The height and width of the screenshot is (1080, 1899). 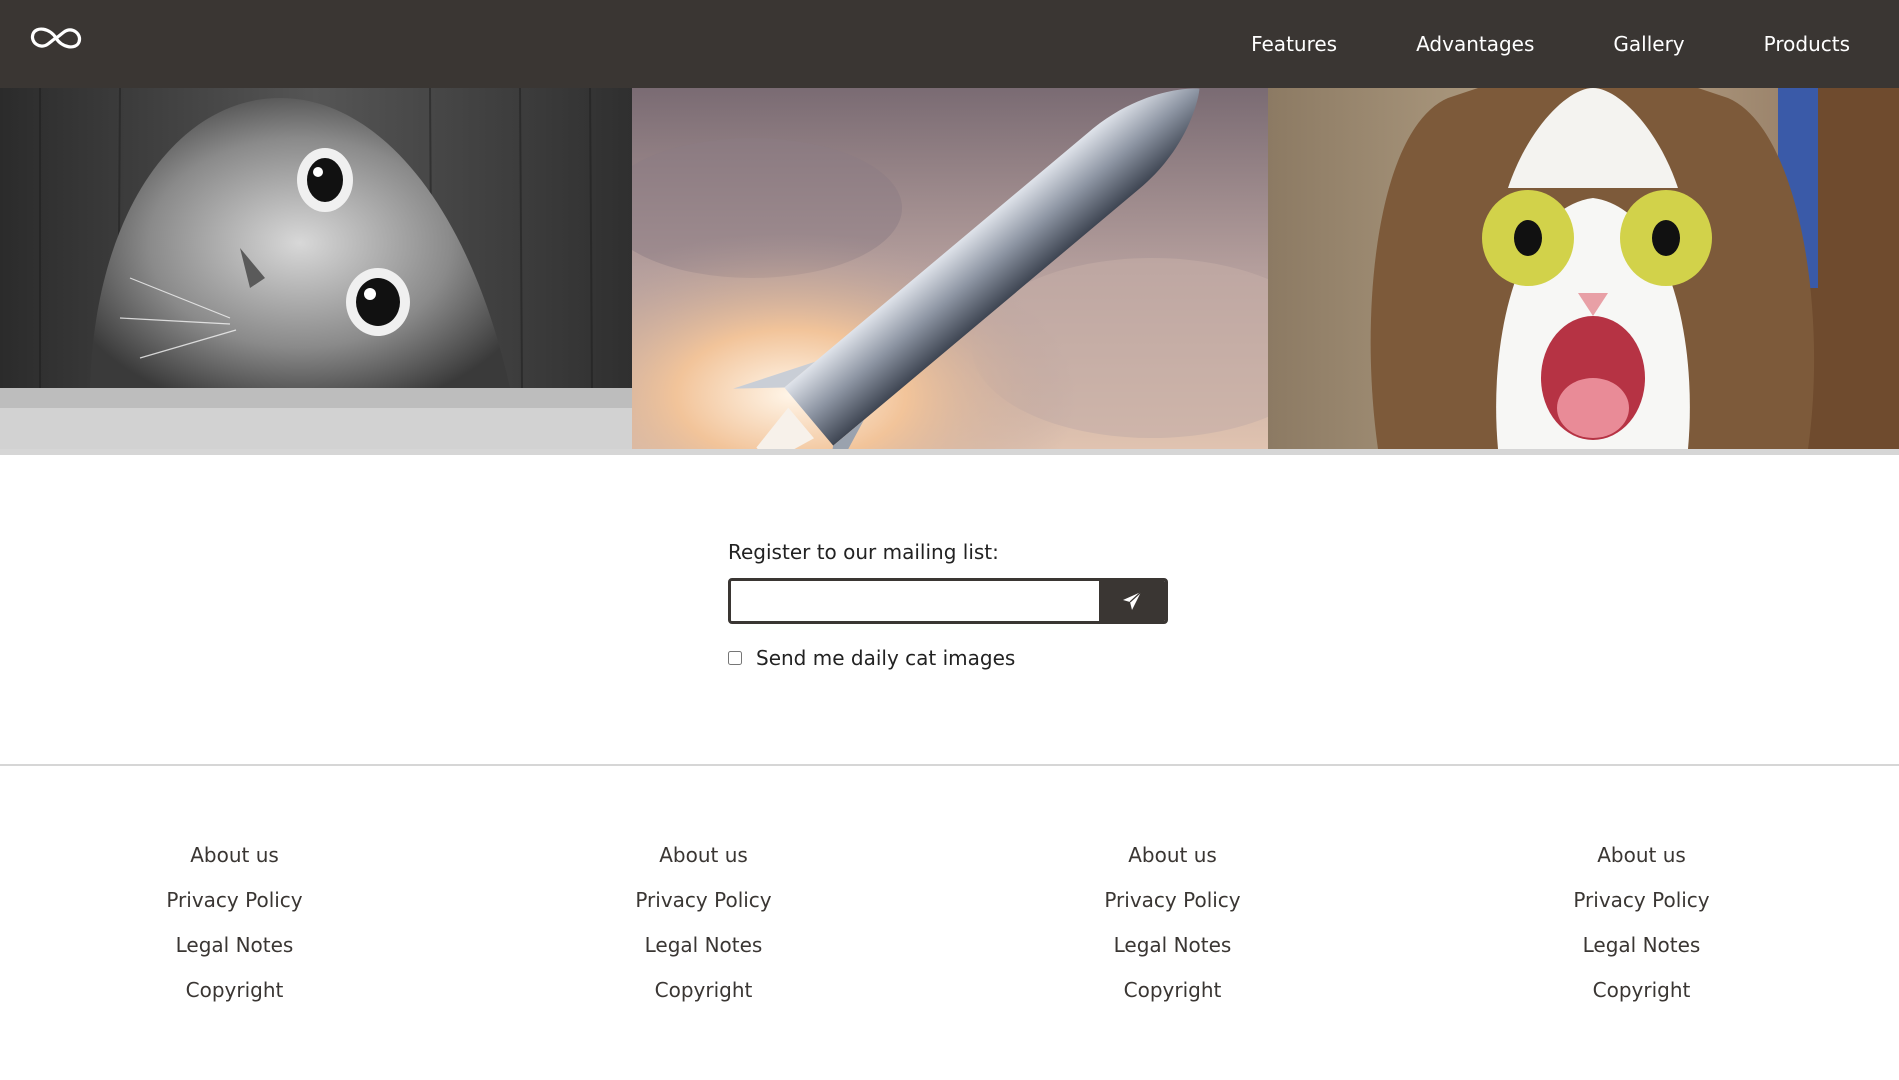 I want to click on hero-image-rocket, so click(x=950, y=268).